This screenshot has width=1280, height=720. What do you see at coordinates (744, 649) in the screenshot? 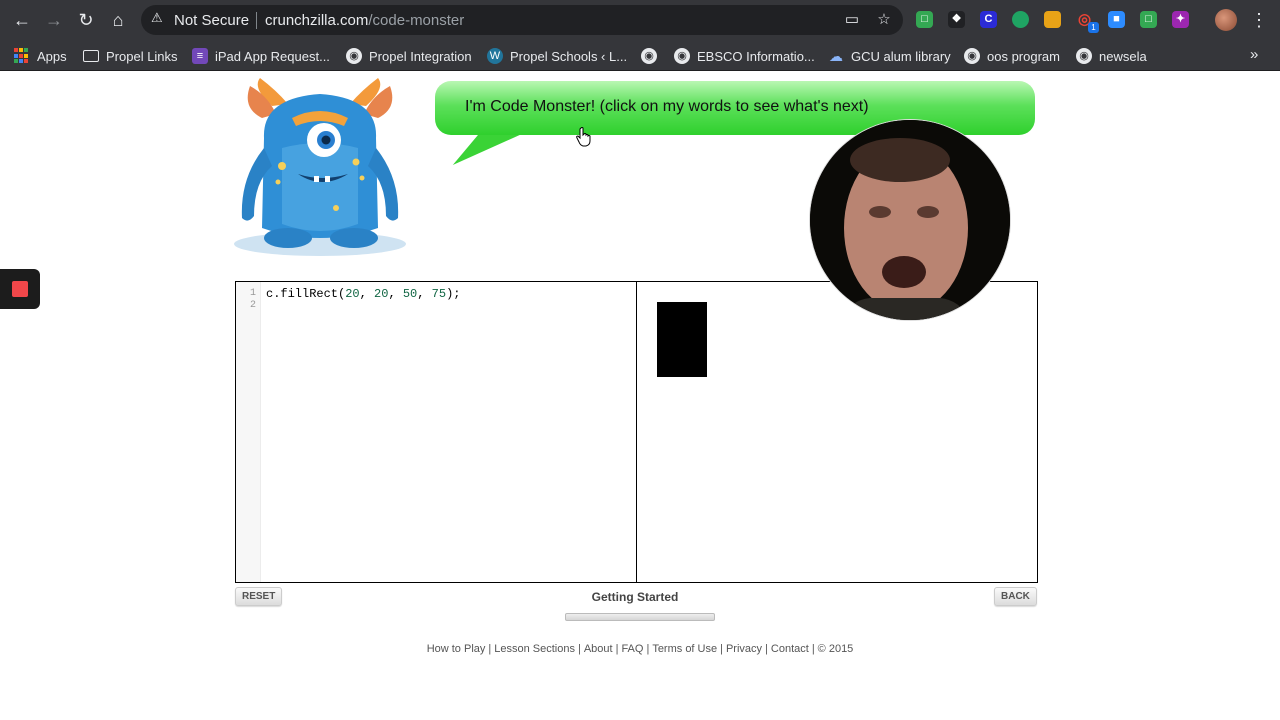
I see `footer-link-privacy: Privacy` at bounding box center [744, 649].